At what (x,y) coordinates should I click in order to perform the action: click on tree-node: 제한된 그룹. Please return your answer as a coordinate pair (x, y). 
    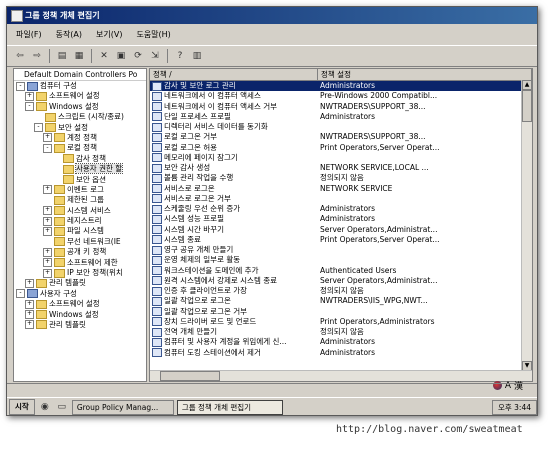
    Looking at the image, I should click on (80, 200).